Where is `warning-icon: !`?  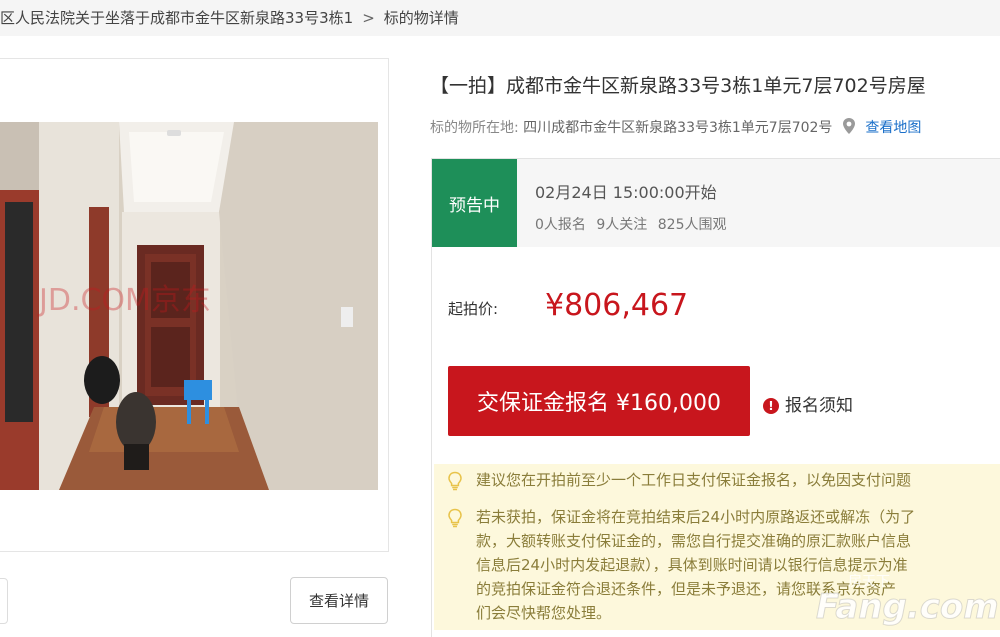
warning-icon: ! is located at coordinates (771, 406).